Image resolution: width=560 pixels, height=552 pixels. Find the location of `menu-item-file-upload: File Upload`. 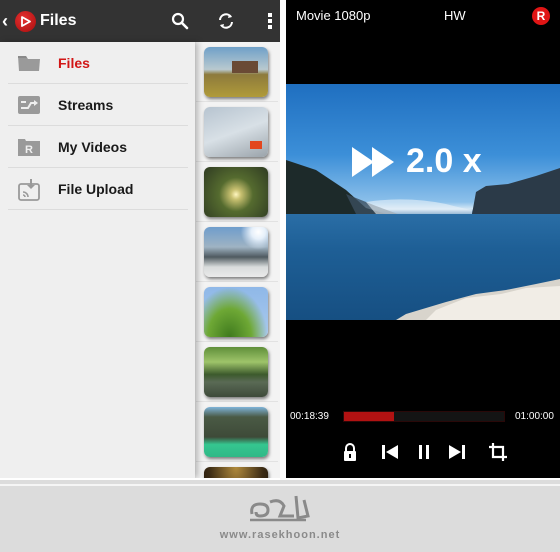

menu-item-file-upload: File Upload is located at coordinates (98, 189).